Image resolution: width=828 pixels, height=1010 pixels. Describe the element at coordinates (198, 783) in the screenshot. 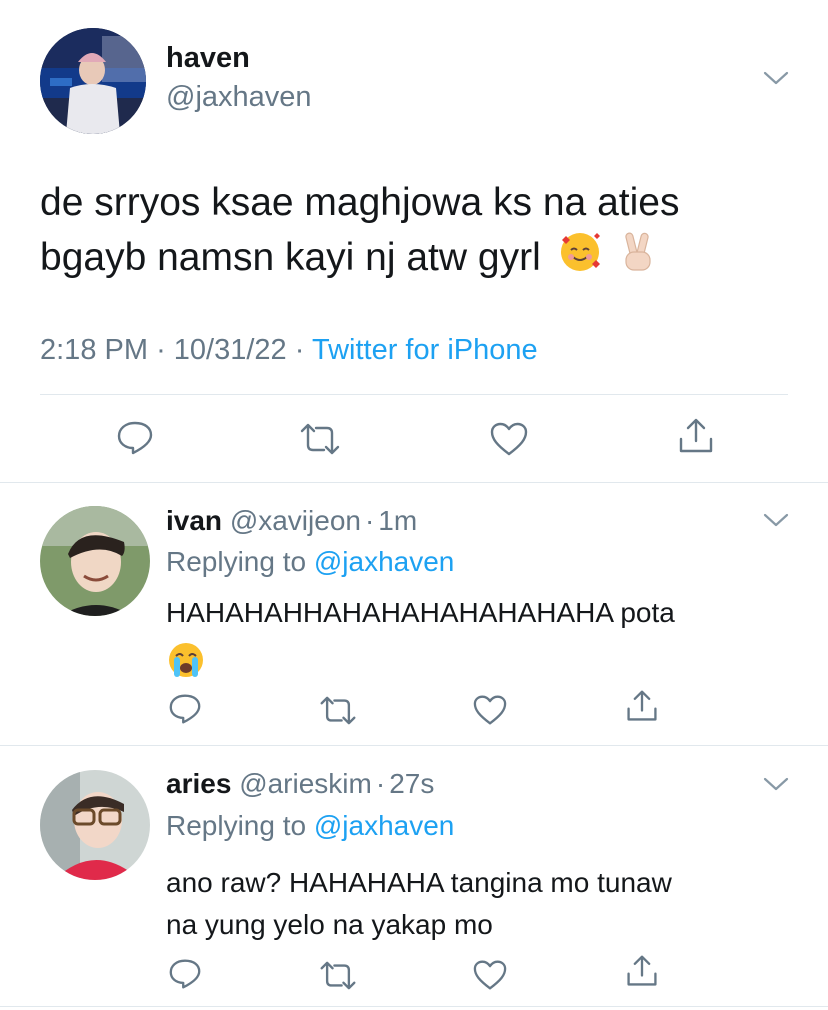

I see `display-name: aries` at that location.